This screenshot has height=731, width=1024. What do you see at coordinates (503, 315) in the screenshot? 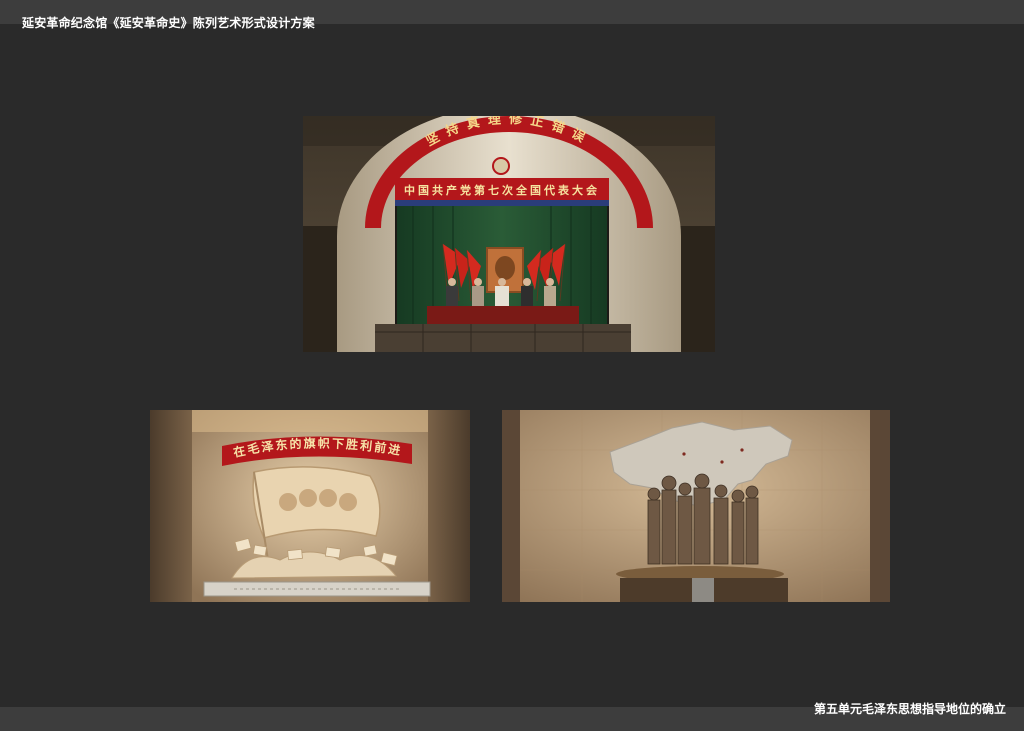
I see `podium` at bounding box center [503, 315].